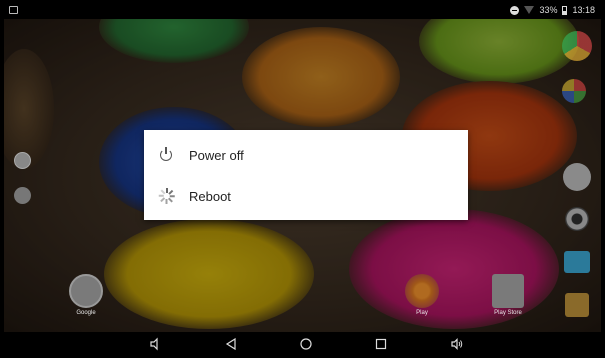  What do you see at coordinates (565, 10) in the screenshot?
I see `battery-icon` at bounding box center [565, 10].